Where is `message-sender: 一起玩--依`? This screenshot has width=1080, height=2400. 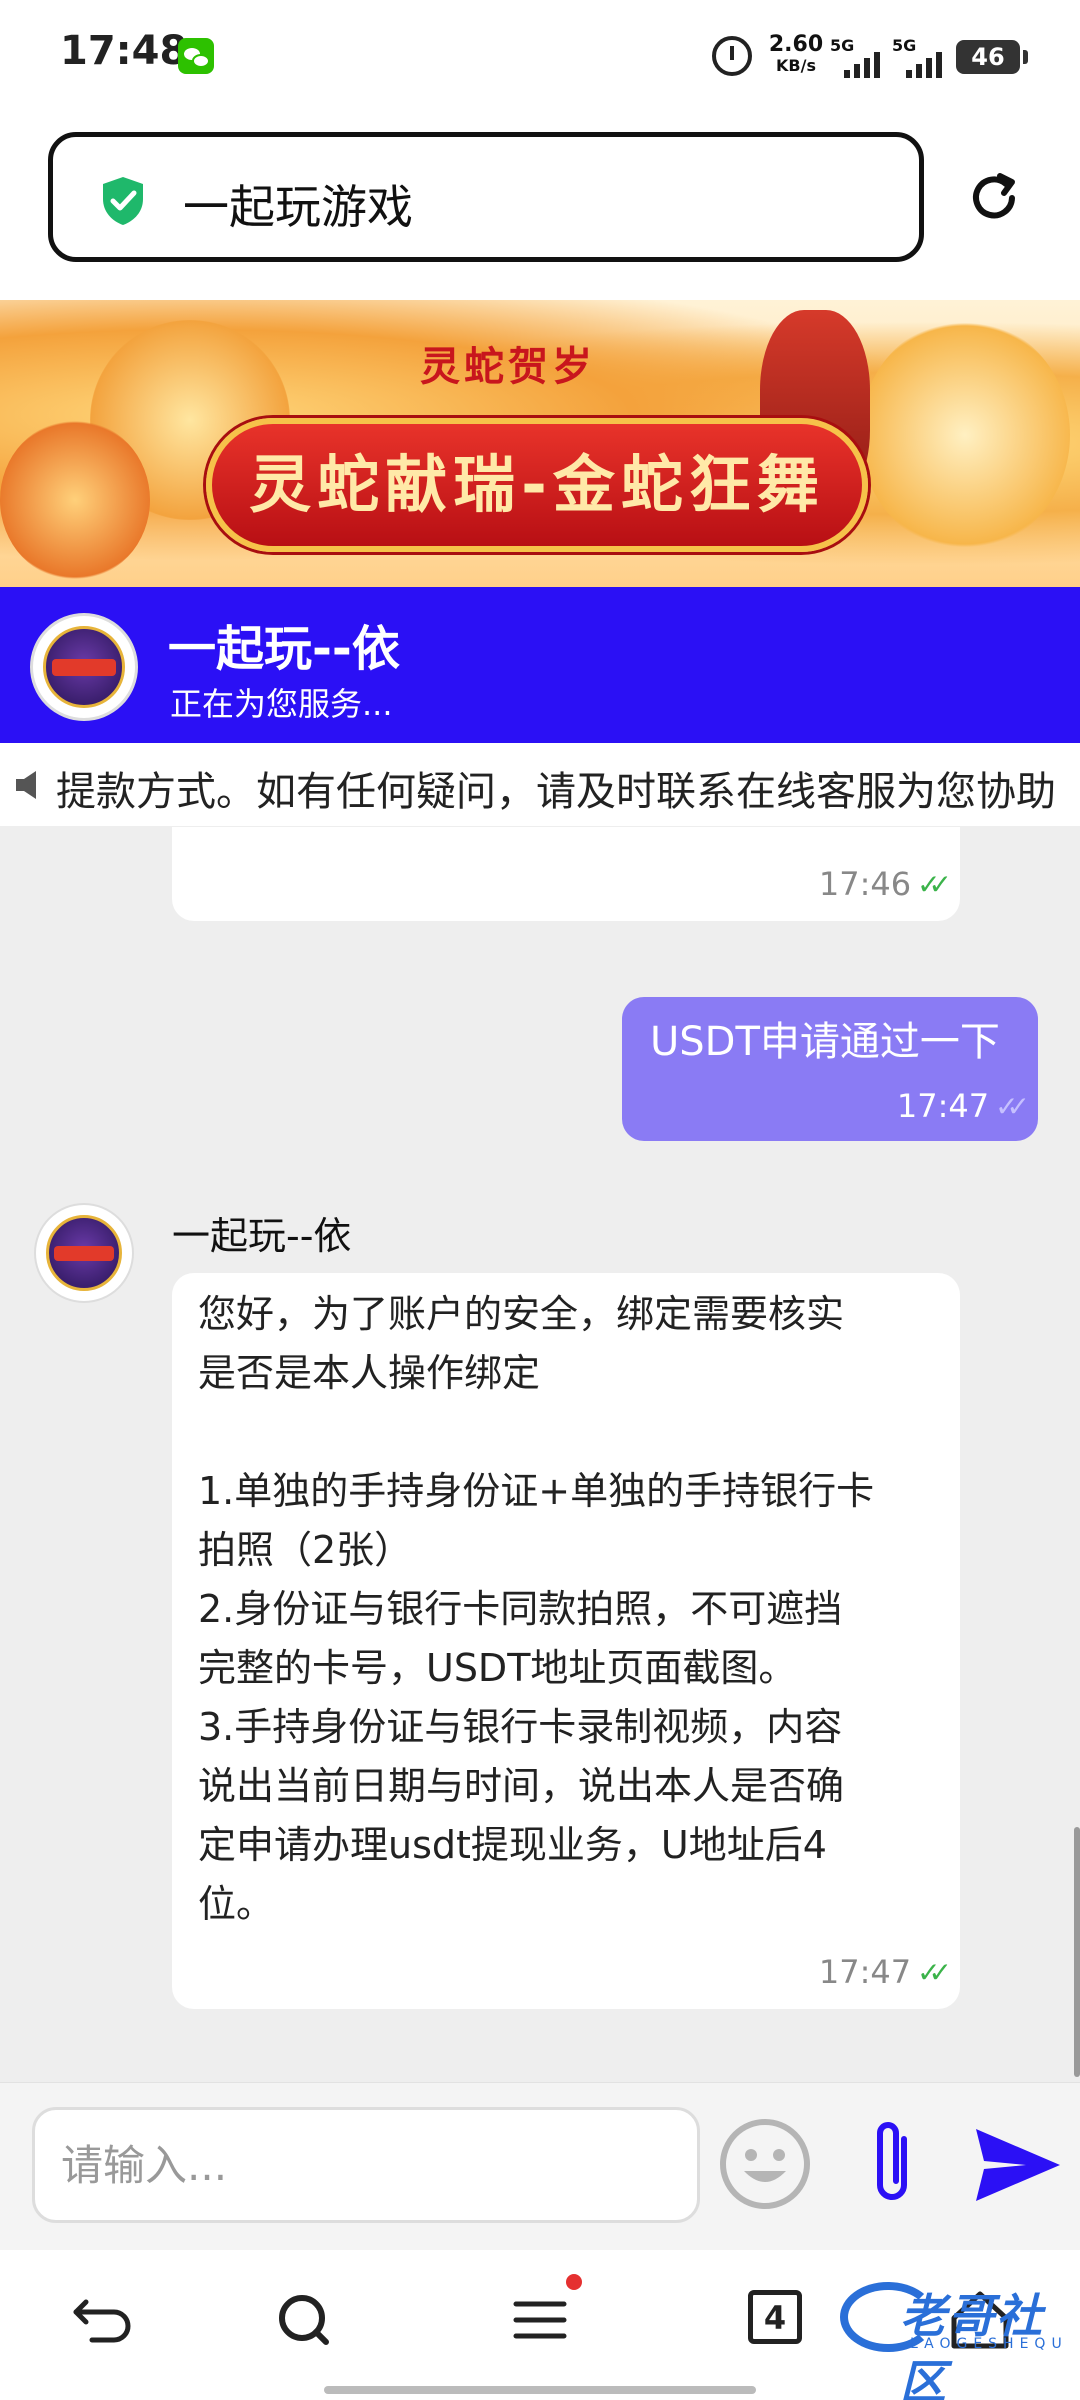 message-sender: 一起玩--依 is located at coordinates (262, 1236).